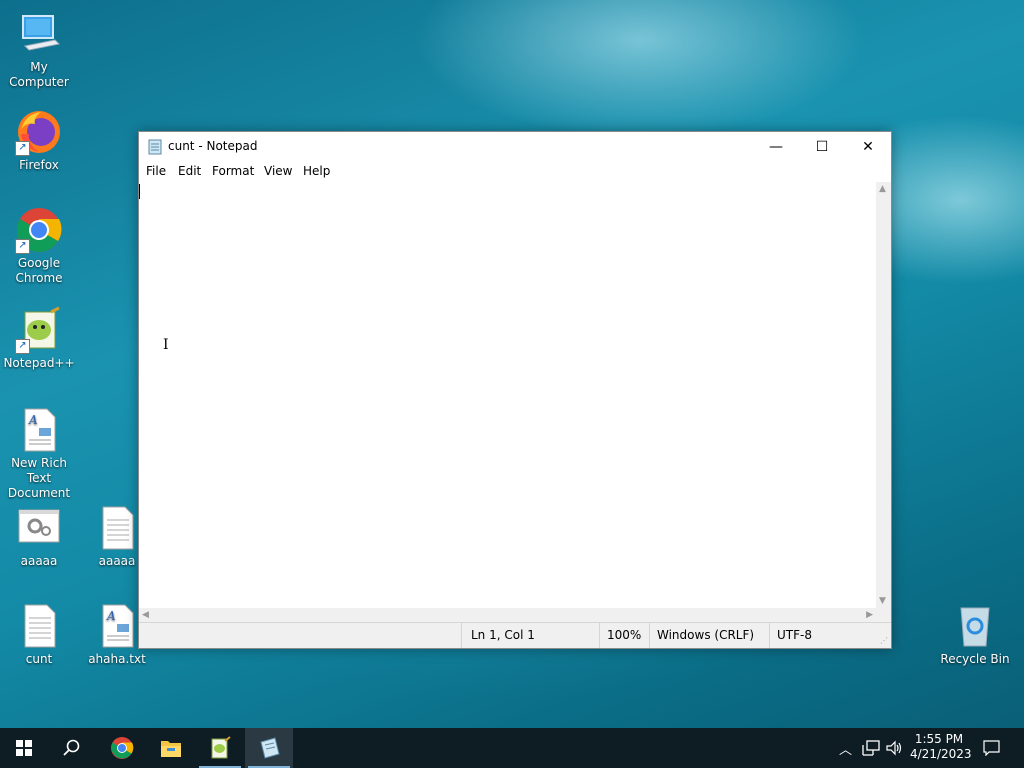 This screenshot has width=1024, height=768. Describe the element at coordinates (882, 189) in the screenshot. I see `scroll-up-icon: ▲` at that location.